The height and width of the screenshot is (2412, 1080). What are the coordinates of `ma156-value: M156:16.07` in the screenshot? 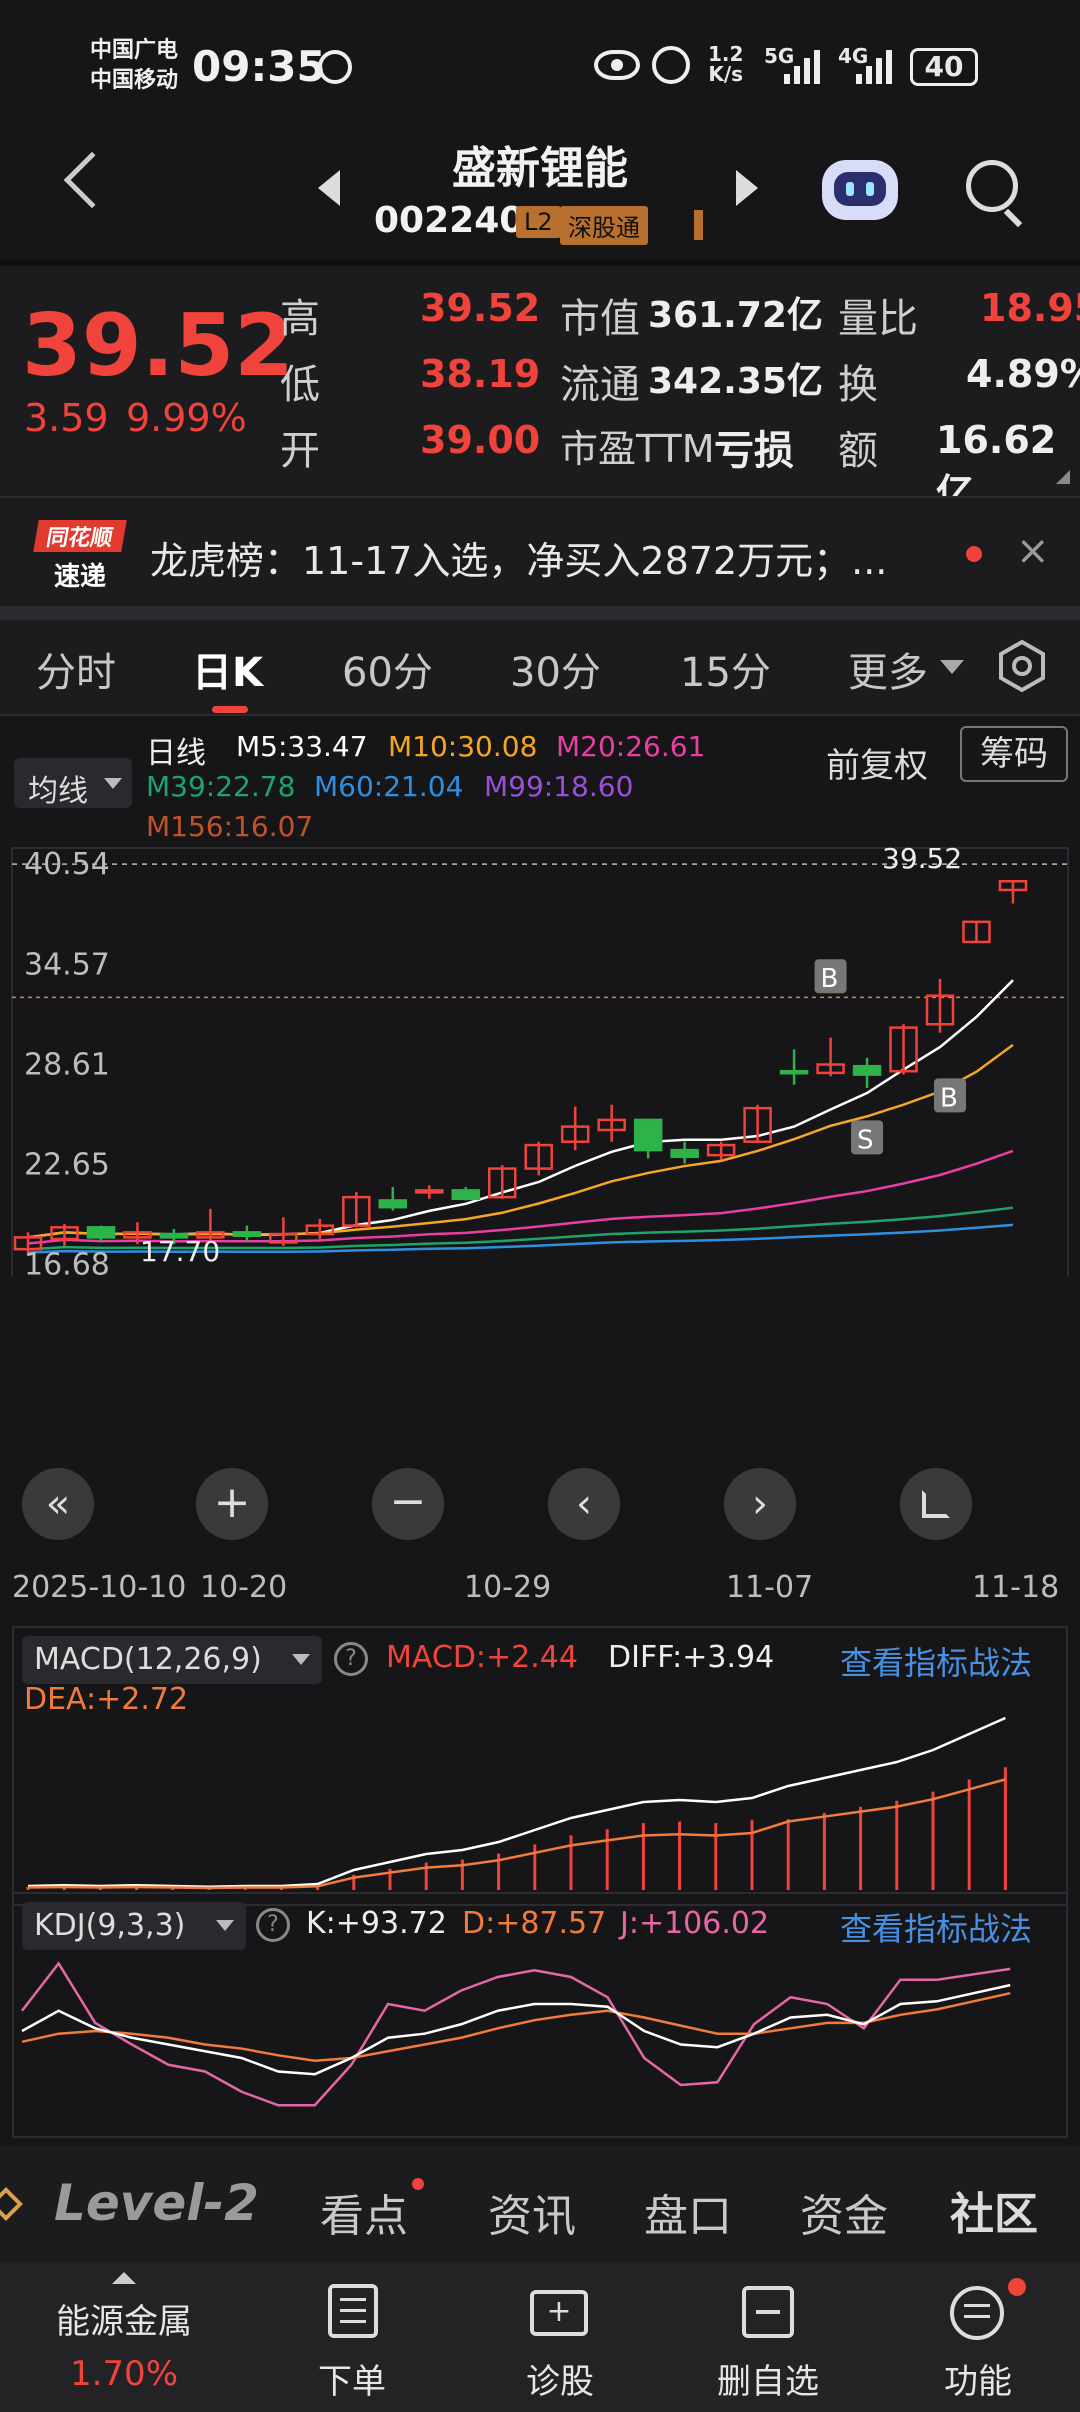 It's located at (230, 826).